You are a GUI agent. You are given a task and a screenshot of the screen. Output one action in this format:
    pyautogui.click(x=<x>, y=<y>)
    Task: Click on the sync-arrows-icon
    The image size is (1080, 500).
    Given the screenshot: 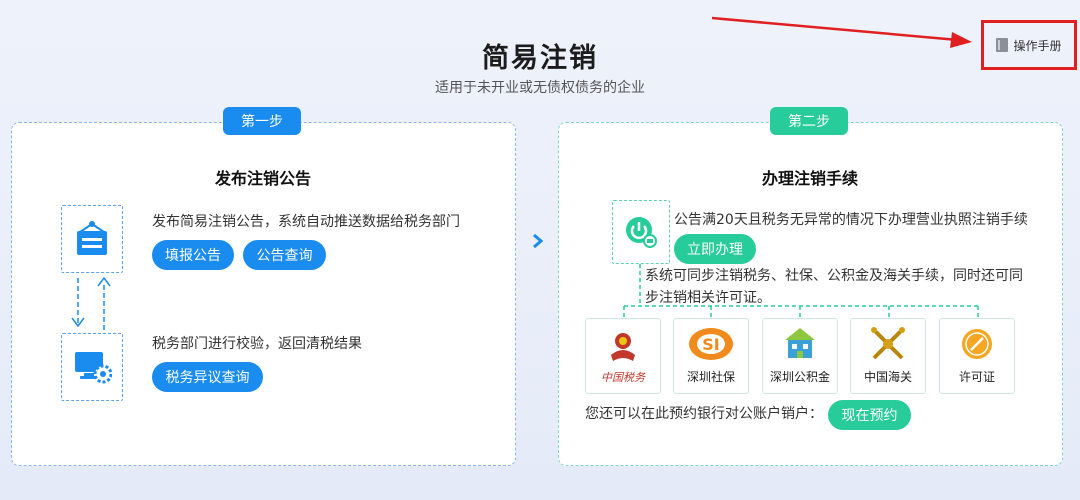 What is the action you would take?
    pyautogui.click(x=91, y=303)
    